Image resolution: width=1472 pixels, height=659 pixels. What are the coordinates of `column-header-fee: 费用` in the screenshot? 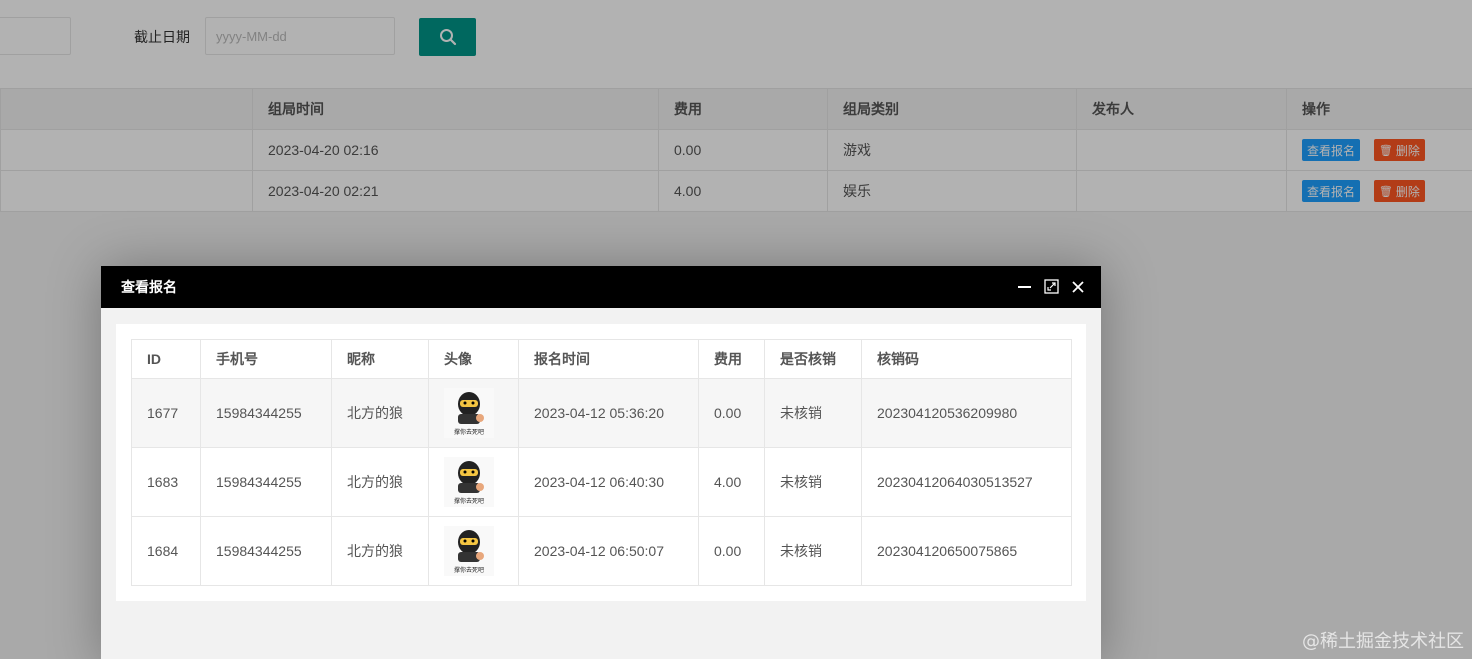 It's located at (731, 359).